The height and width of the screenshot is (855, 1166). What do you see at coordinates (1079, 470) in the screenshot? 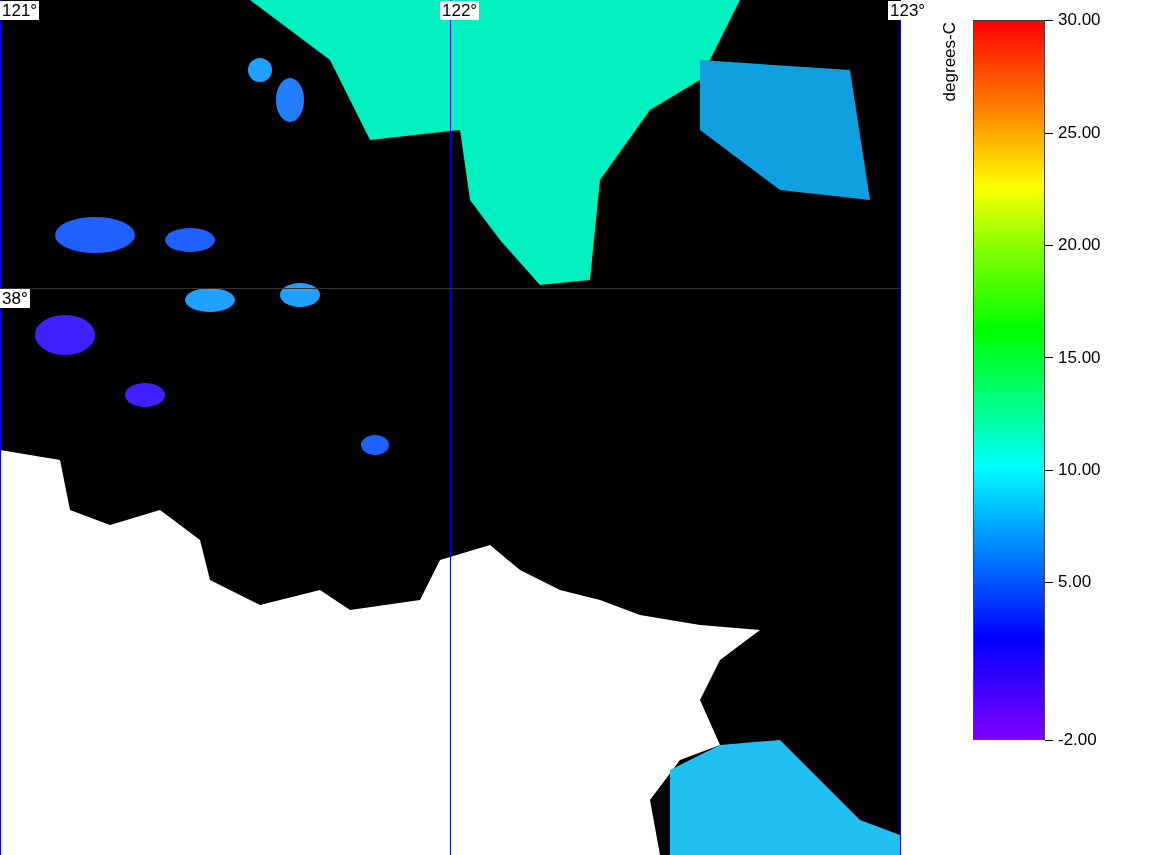
I see `scale-tick-label: 10.00` at bounding box center [1079, 470].